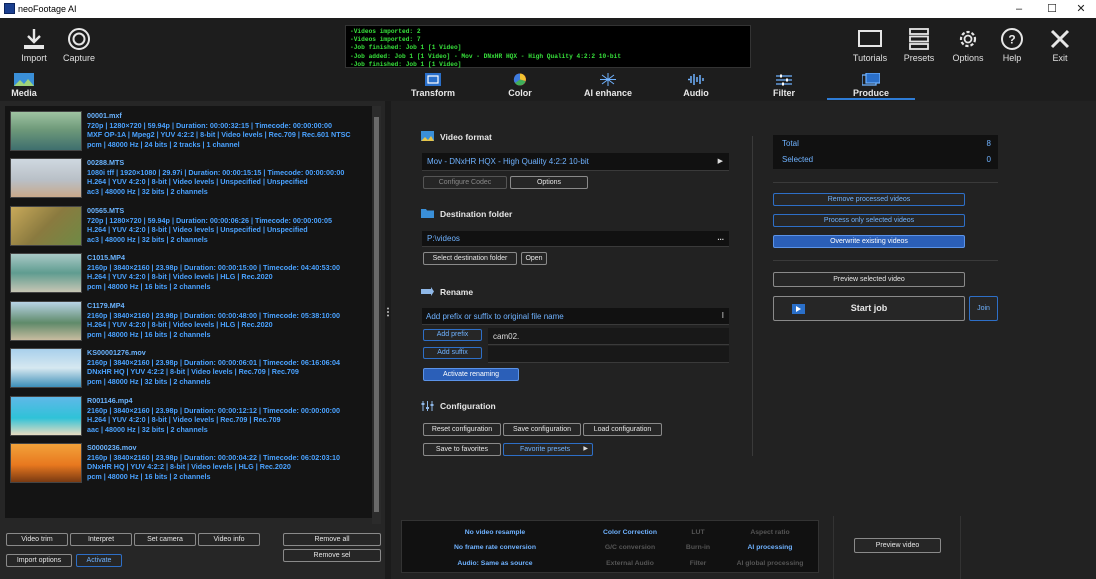  Describe the element at coordinates (229, 539) in the screenshot. I see `video-info-button: Video info` at that location.